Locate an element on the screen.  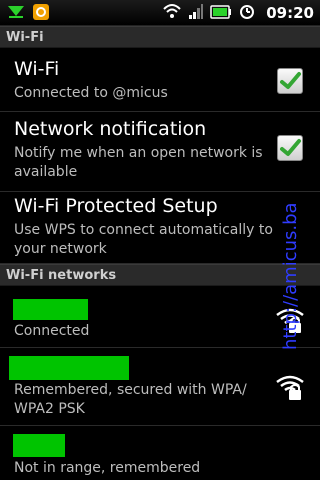
network-status: Connected is located at coordinates (52, 331).